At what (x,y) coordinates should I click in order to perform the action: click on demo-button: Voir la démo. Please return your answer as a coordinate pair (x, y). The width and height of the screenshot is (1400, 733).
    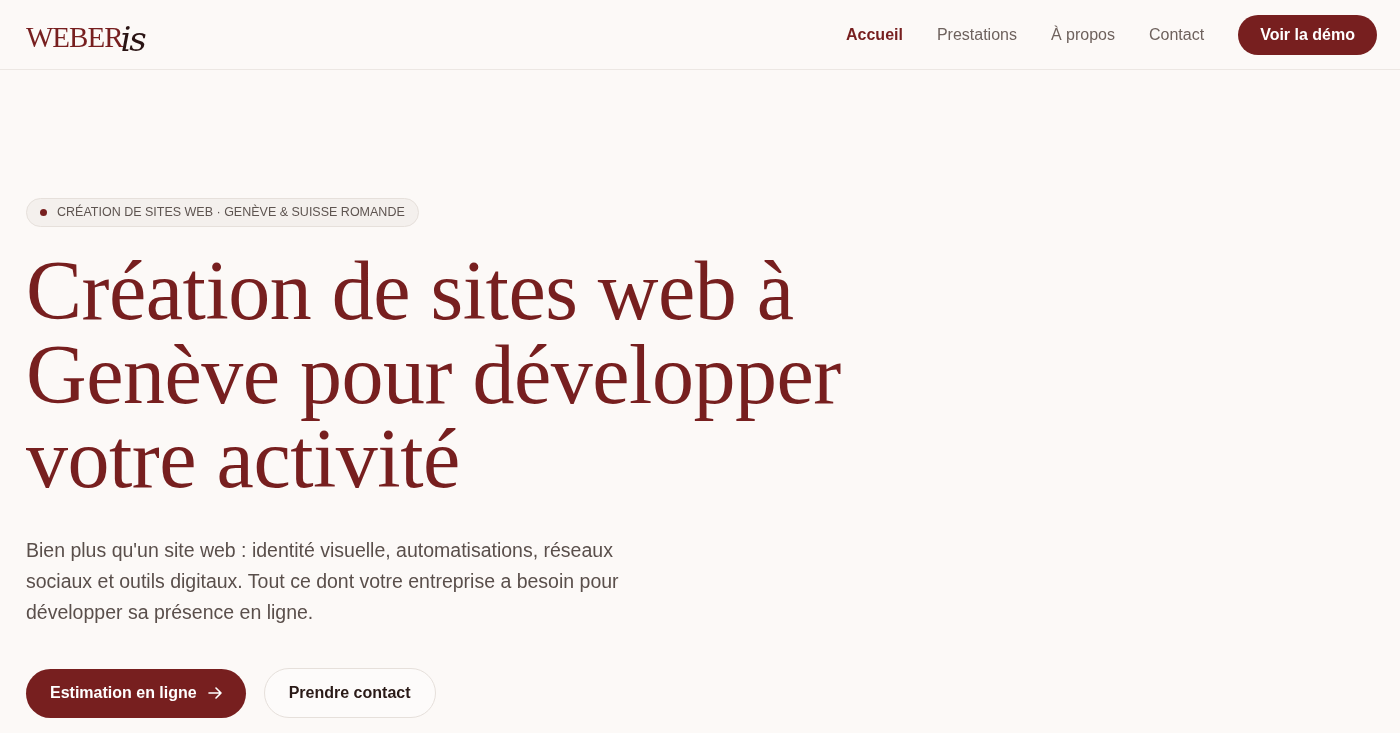
    Looking at the image, I should click on (1307, 34).